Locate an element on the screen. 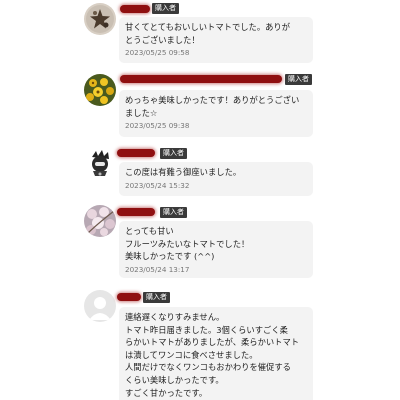 This screenshot has width=400, height=400. yellow-flowers-avatar is located at coordinates (100, 90).